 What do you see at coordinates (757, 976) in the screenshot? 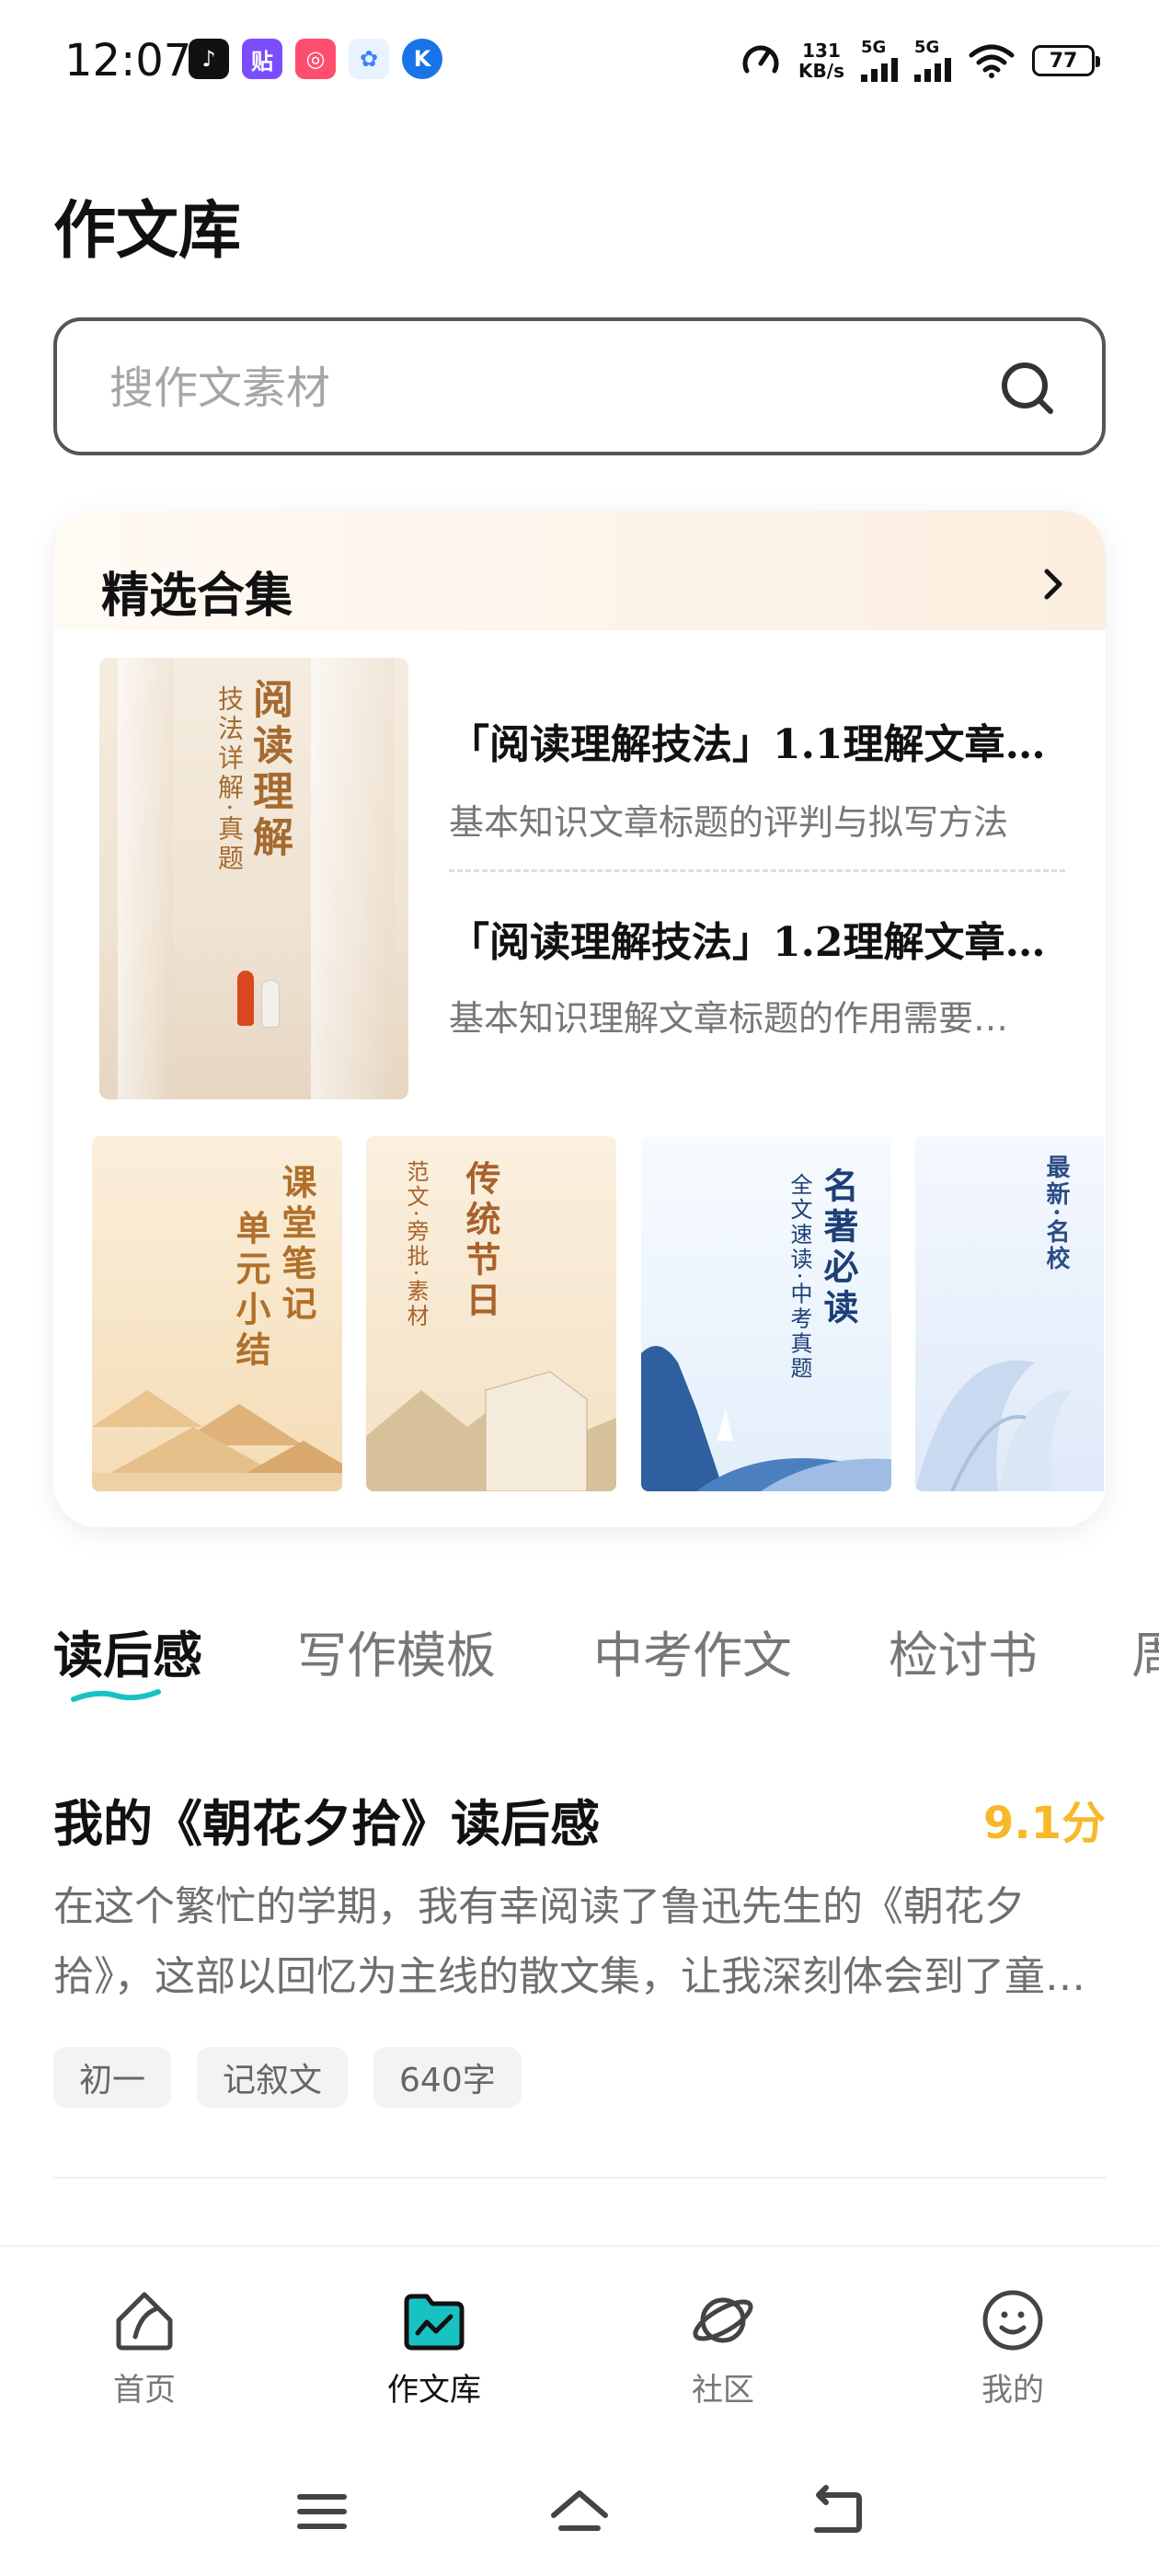
I see `list-item: 「阅读理解技法」1.2理解文章标题 基本知识理解文章标题的作用需要注意` at bounding box center [757, 976].